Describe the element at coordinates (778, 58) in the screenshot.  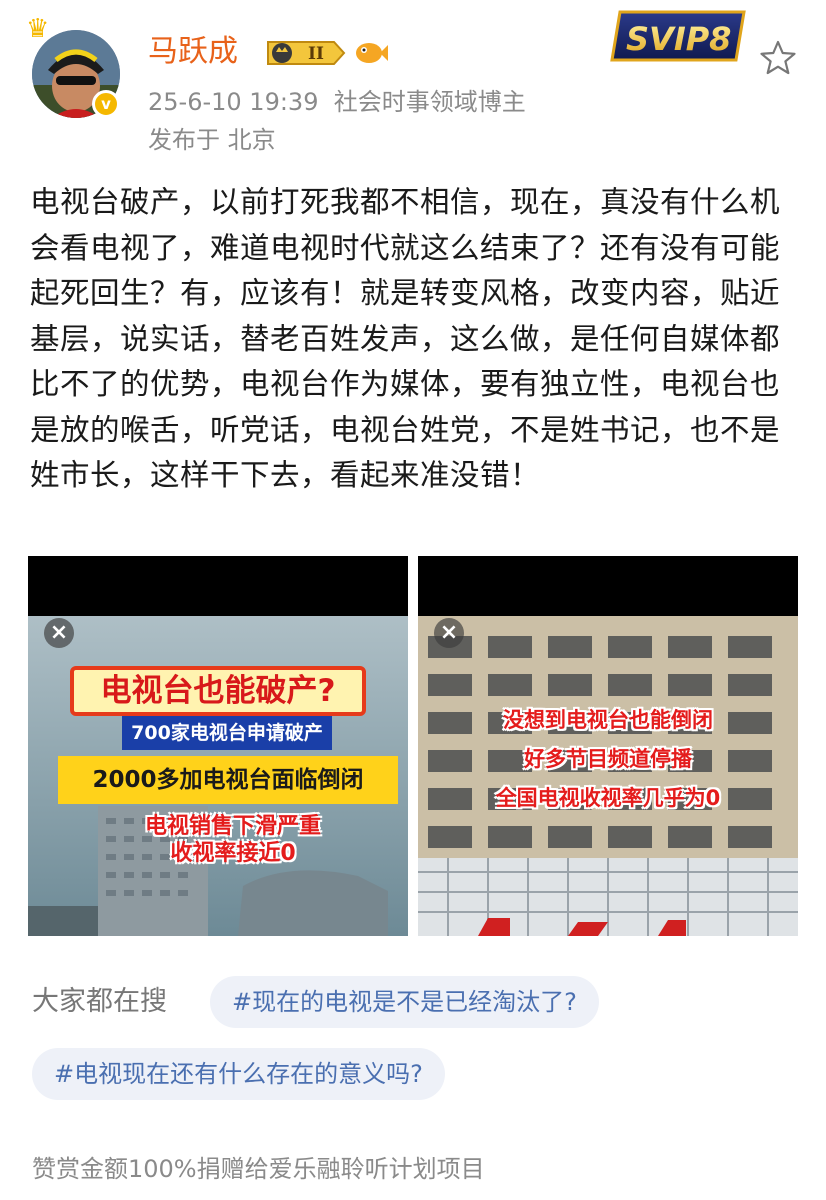
I see `favorite-star-icon` at that location.